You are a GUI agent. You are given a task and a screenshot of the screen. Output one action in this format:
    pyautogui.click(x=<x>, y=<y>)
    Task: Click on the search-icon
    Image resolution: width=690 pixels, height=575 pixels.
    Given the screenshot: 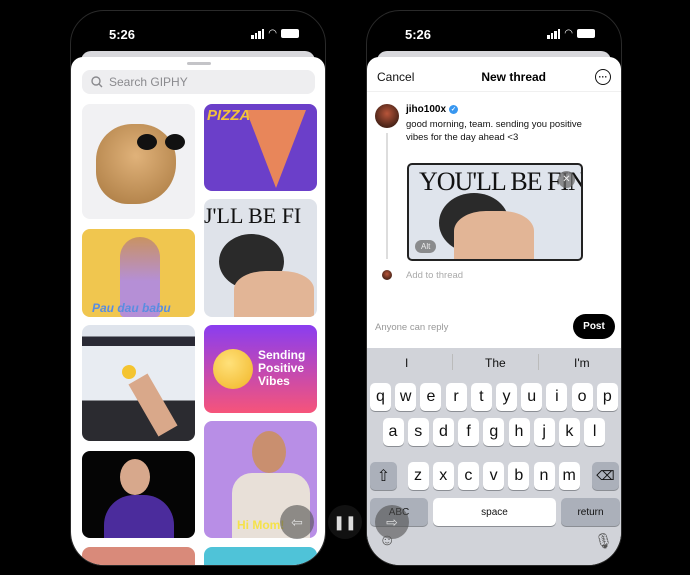 What is the action you would take?
    pyautogui.click(x=97, y=82)
    